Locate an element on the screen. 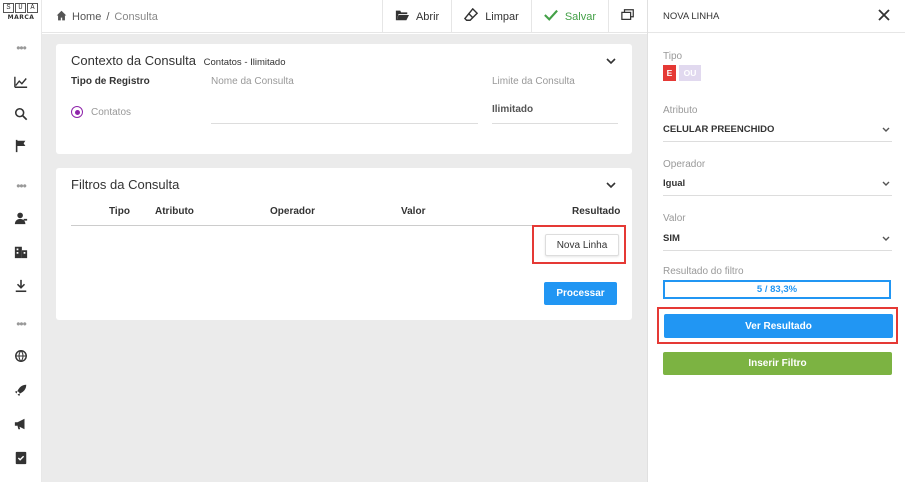 The image size is (905, 482). valor-select: SIM is located at coordinates (777, 241).